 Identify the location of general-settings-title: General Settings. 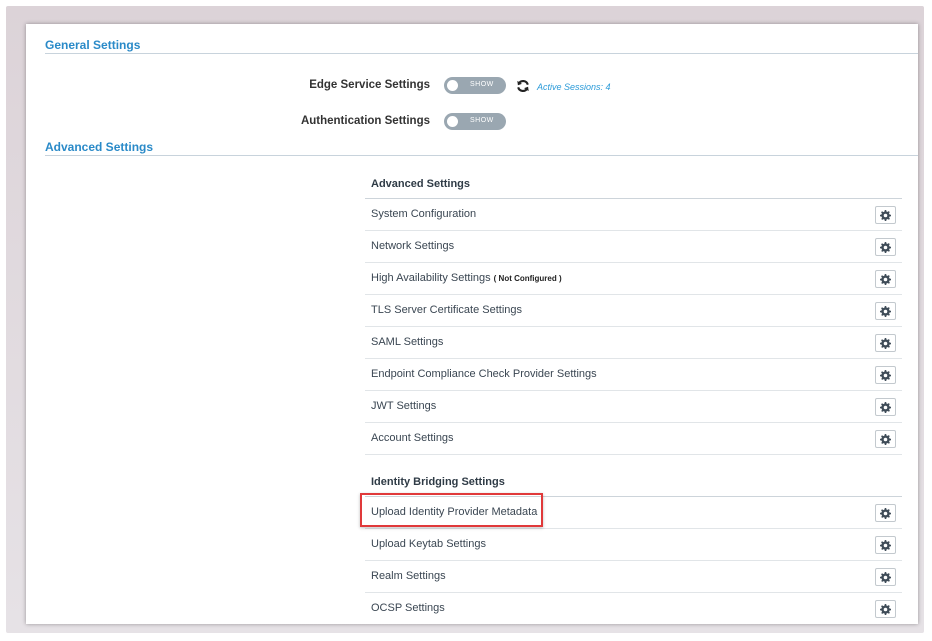
(92, 45).